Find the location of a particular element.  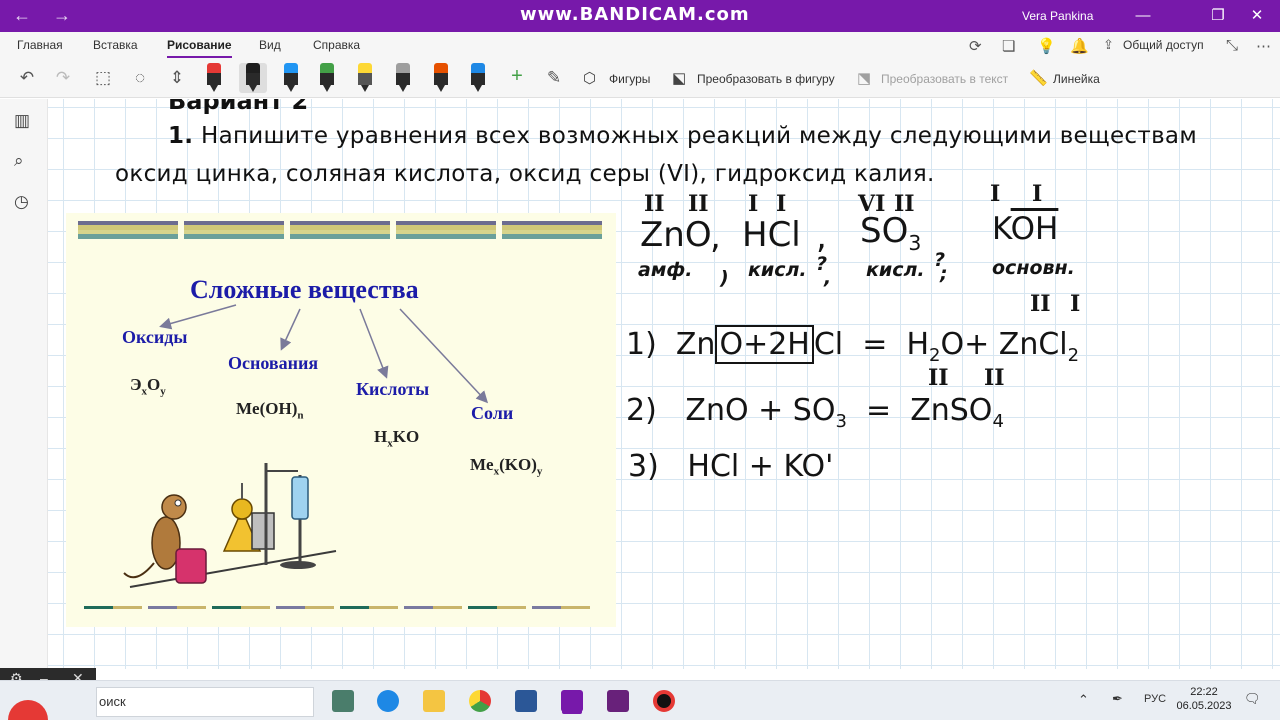

clock-time: 22:22 is located at coordinates (1204, 692).